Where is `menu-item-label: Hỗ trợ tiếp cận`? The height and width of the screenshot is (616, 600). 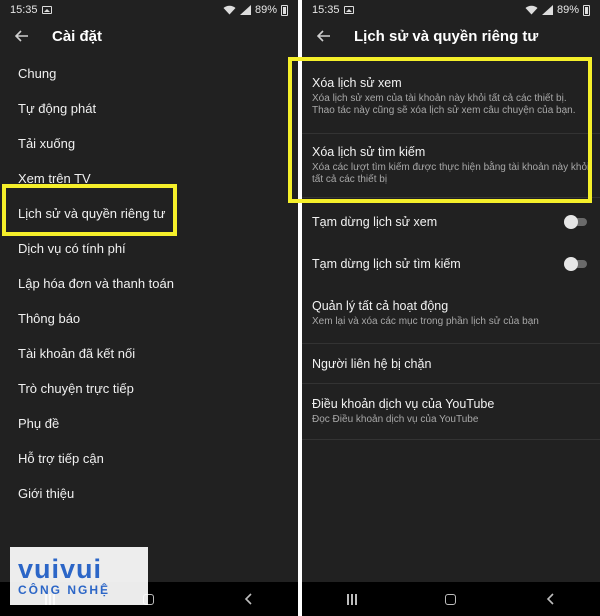
menu-item-label: Hỗ trợ tiếp cận is located at coordinates (61, 458).